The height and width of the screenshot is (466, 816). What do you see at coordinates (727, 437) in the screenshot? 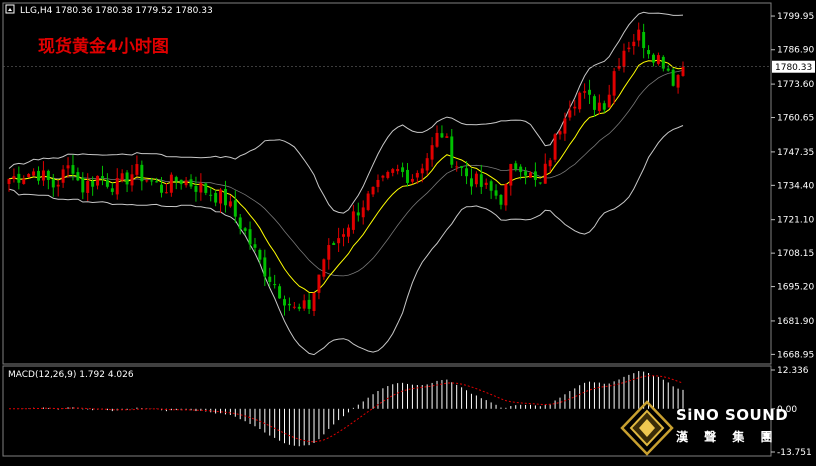
I see `brand-chinese: 漢 聲 集 團` at bounding box center [727, 437].